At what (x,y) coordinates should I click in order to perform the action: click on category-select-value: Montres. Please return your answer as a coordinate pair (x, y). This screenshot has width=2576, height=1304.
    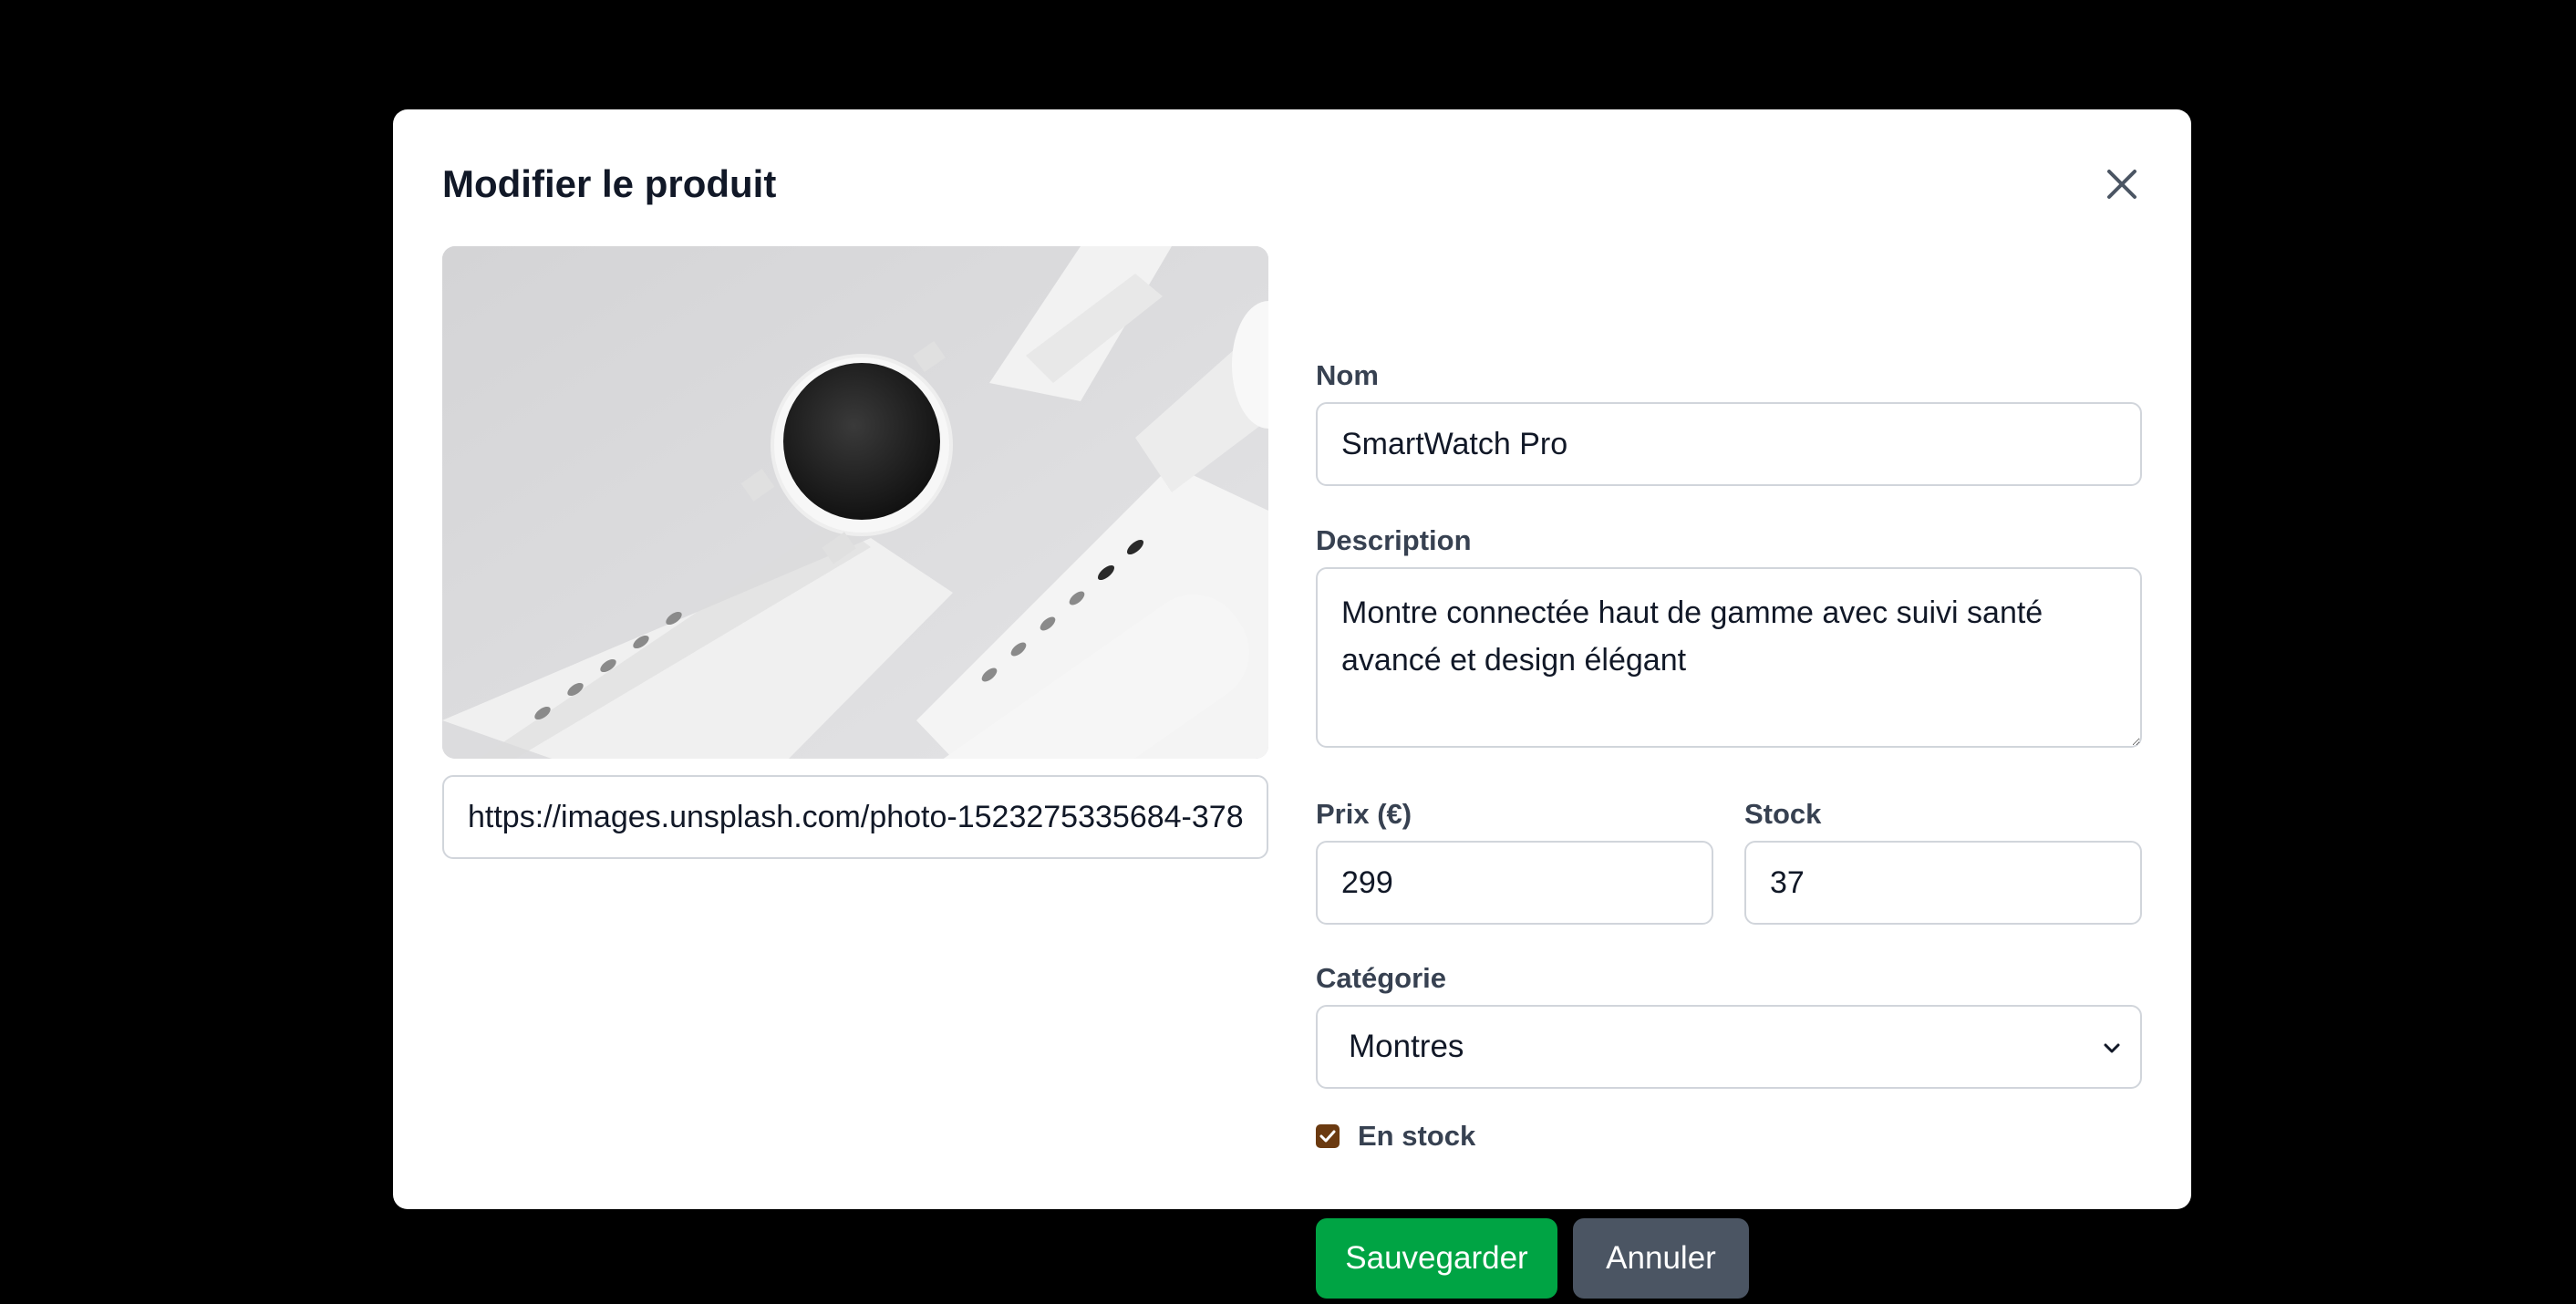
    Looking at the image, I should click on (1406, 1046).